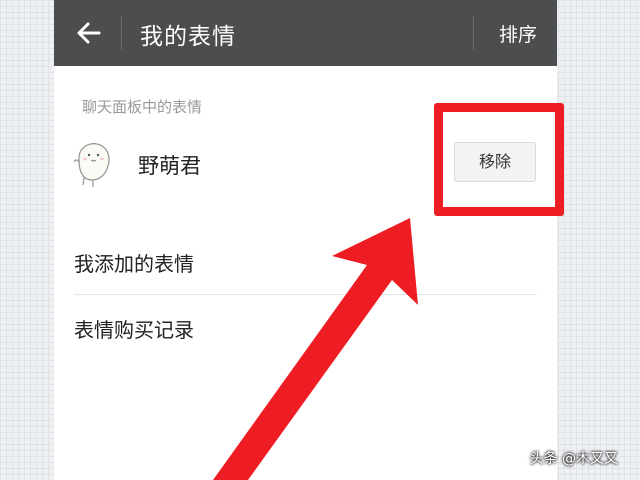  Describe the element at coordinates (188, 37) in the screenshot. I see `page-title: 我的表情` at that location.